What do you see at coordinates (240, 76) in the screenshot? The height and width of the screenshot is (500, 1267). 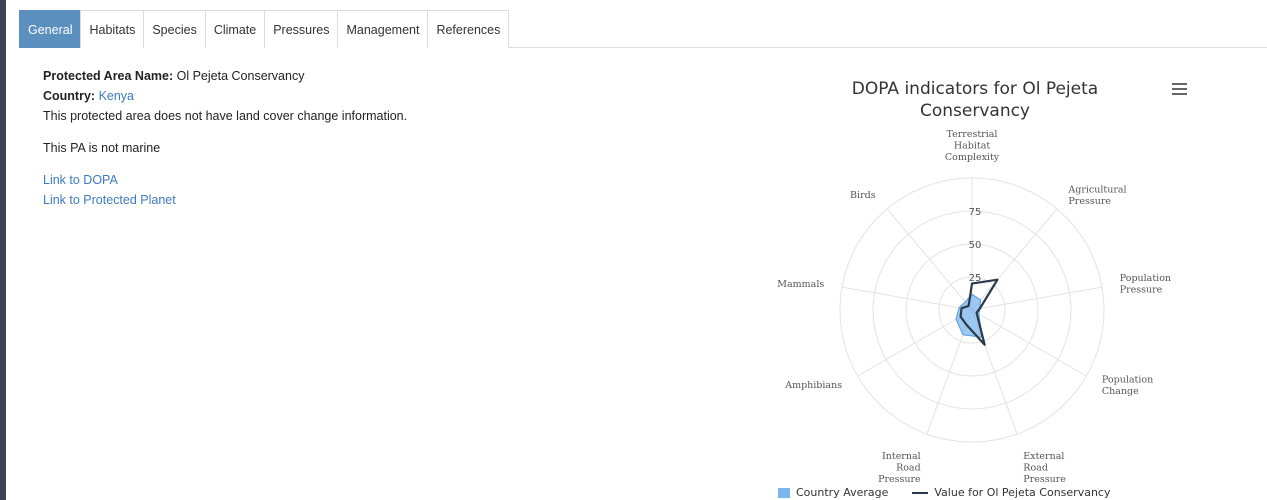 I see `pa-name-value: Ol Pejeta Conservancy` at bounding box center [240, 76].